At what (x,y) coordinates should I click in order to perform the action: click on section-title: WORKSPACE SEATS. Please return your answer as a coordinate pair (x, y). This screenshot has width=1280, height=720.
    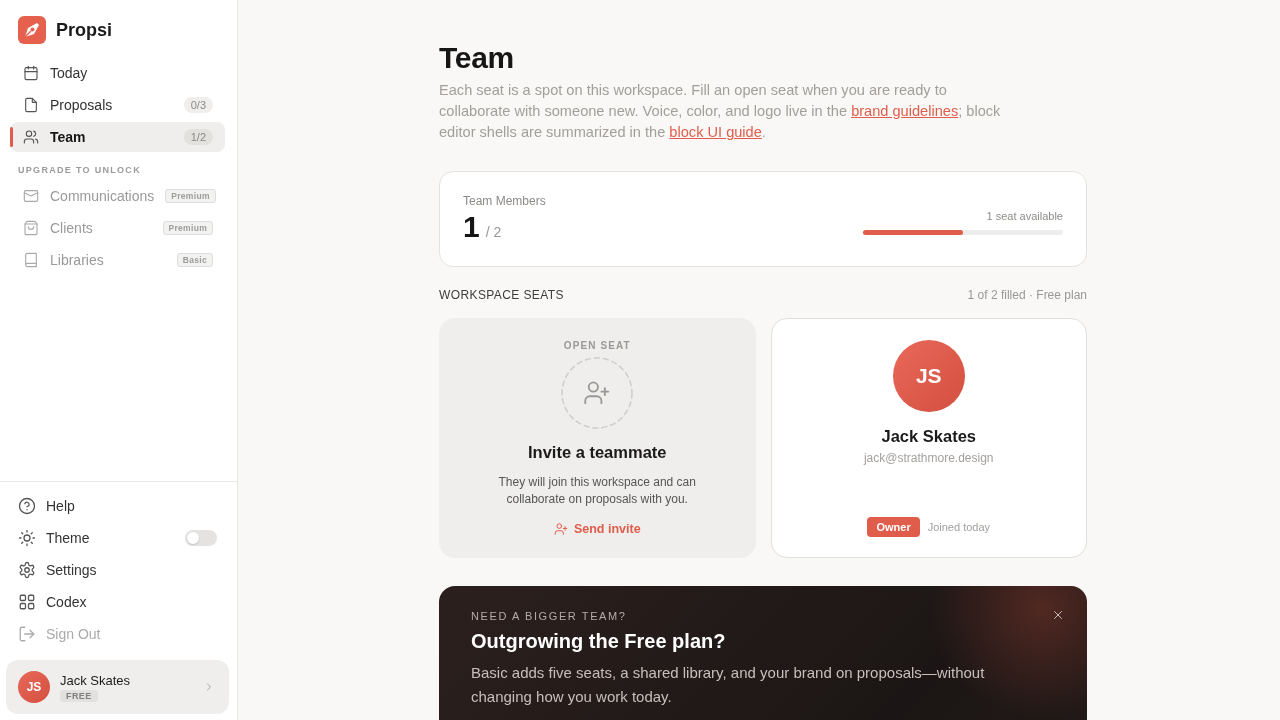
    Looking at the image, I should click on (501, 295).